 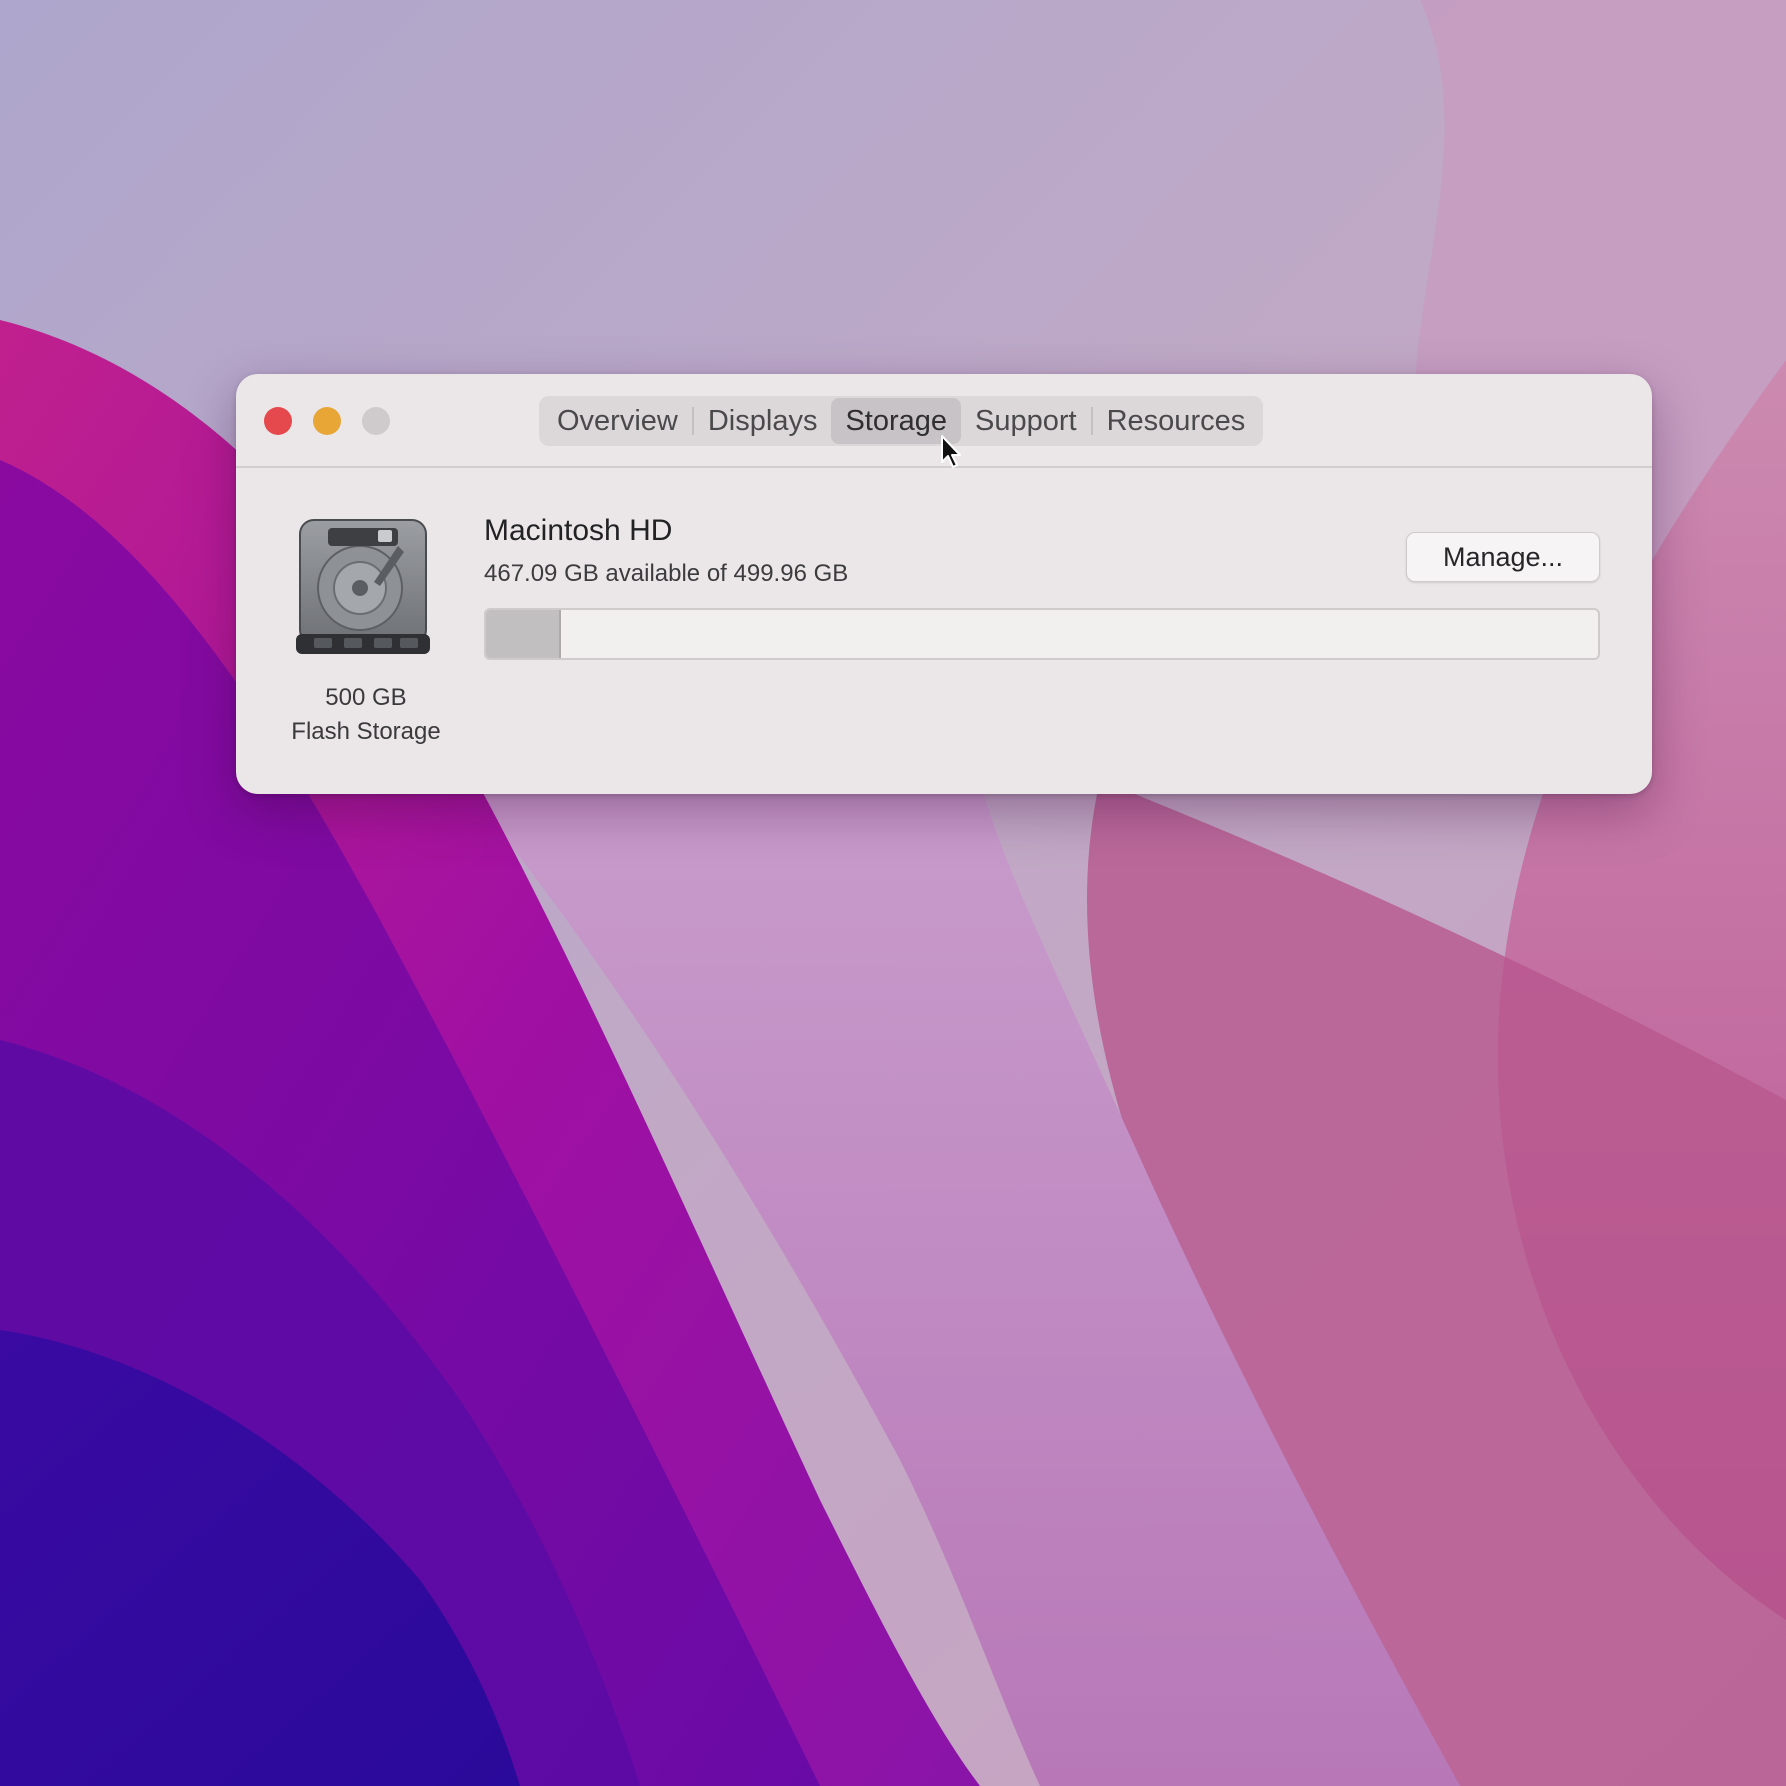 I want to click on tab-displays: Displays, so click(x=763, y=421).